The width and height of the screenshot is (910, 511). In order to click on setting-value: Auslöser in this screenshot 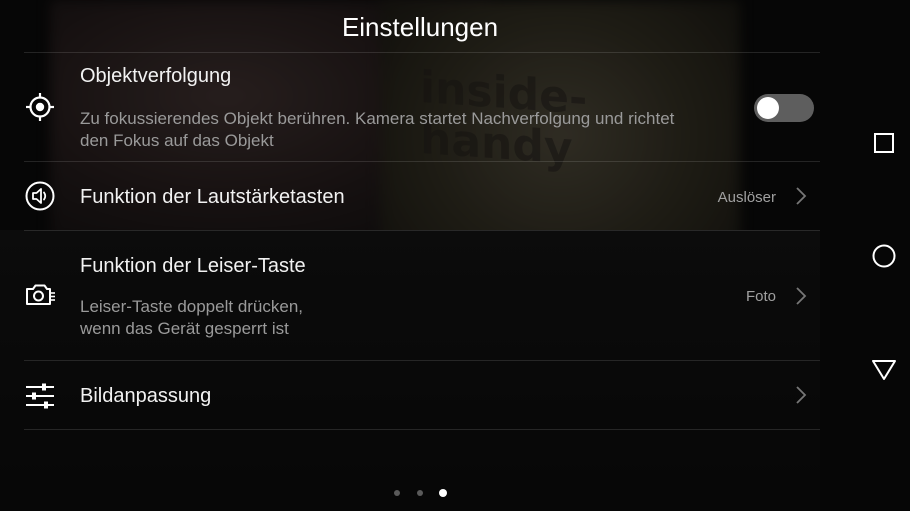, I will do `click(746, 197)`.